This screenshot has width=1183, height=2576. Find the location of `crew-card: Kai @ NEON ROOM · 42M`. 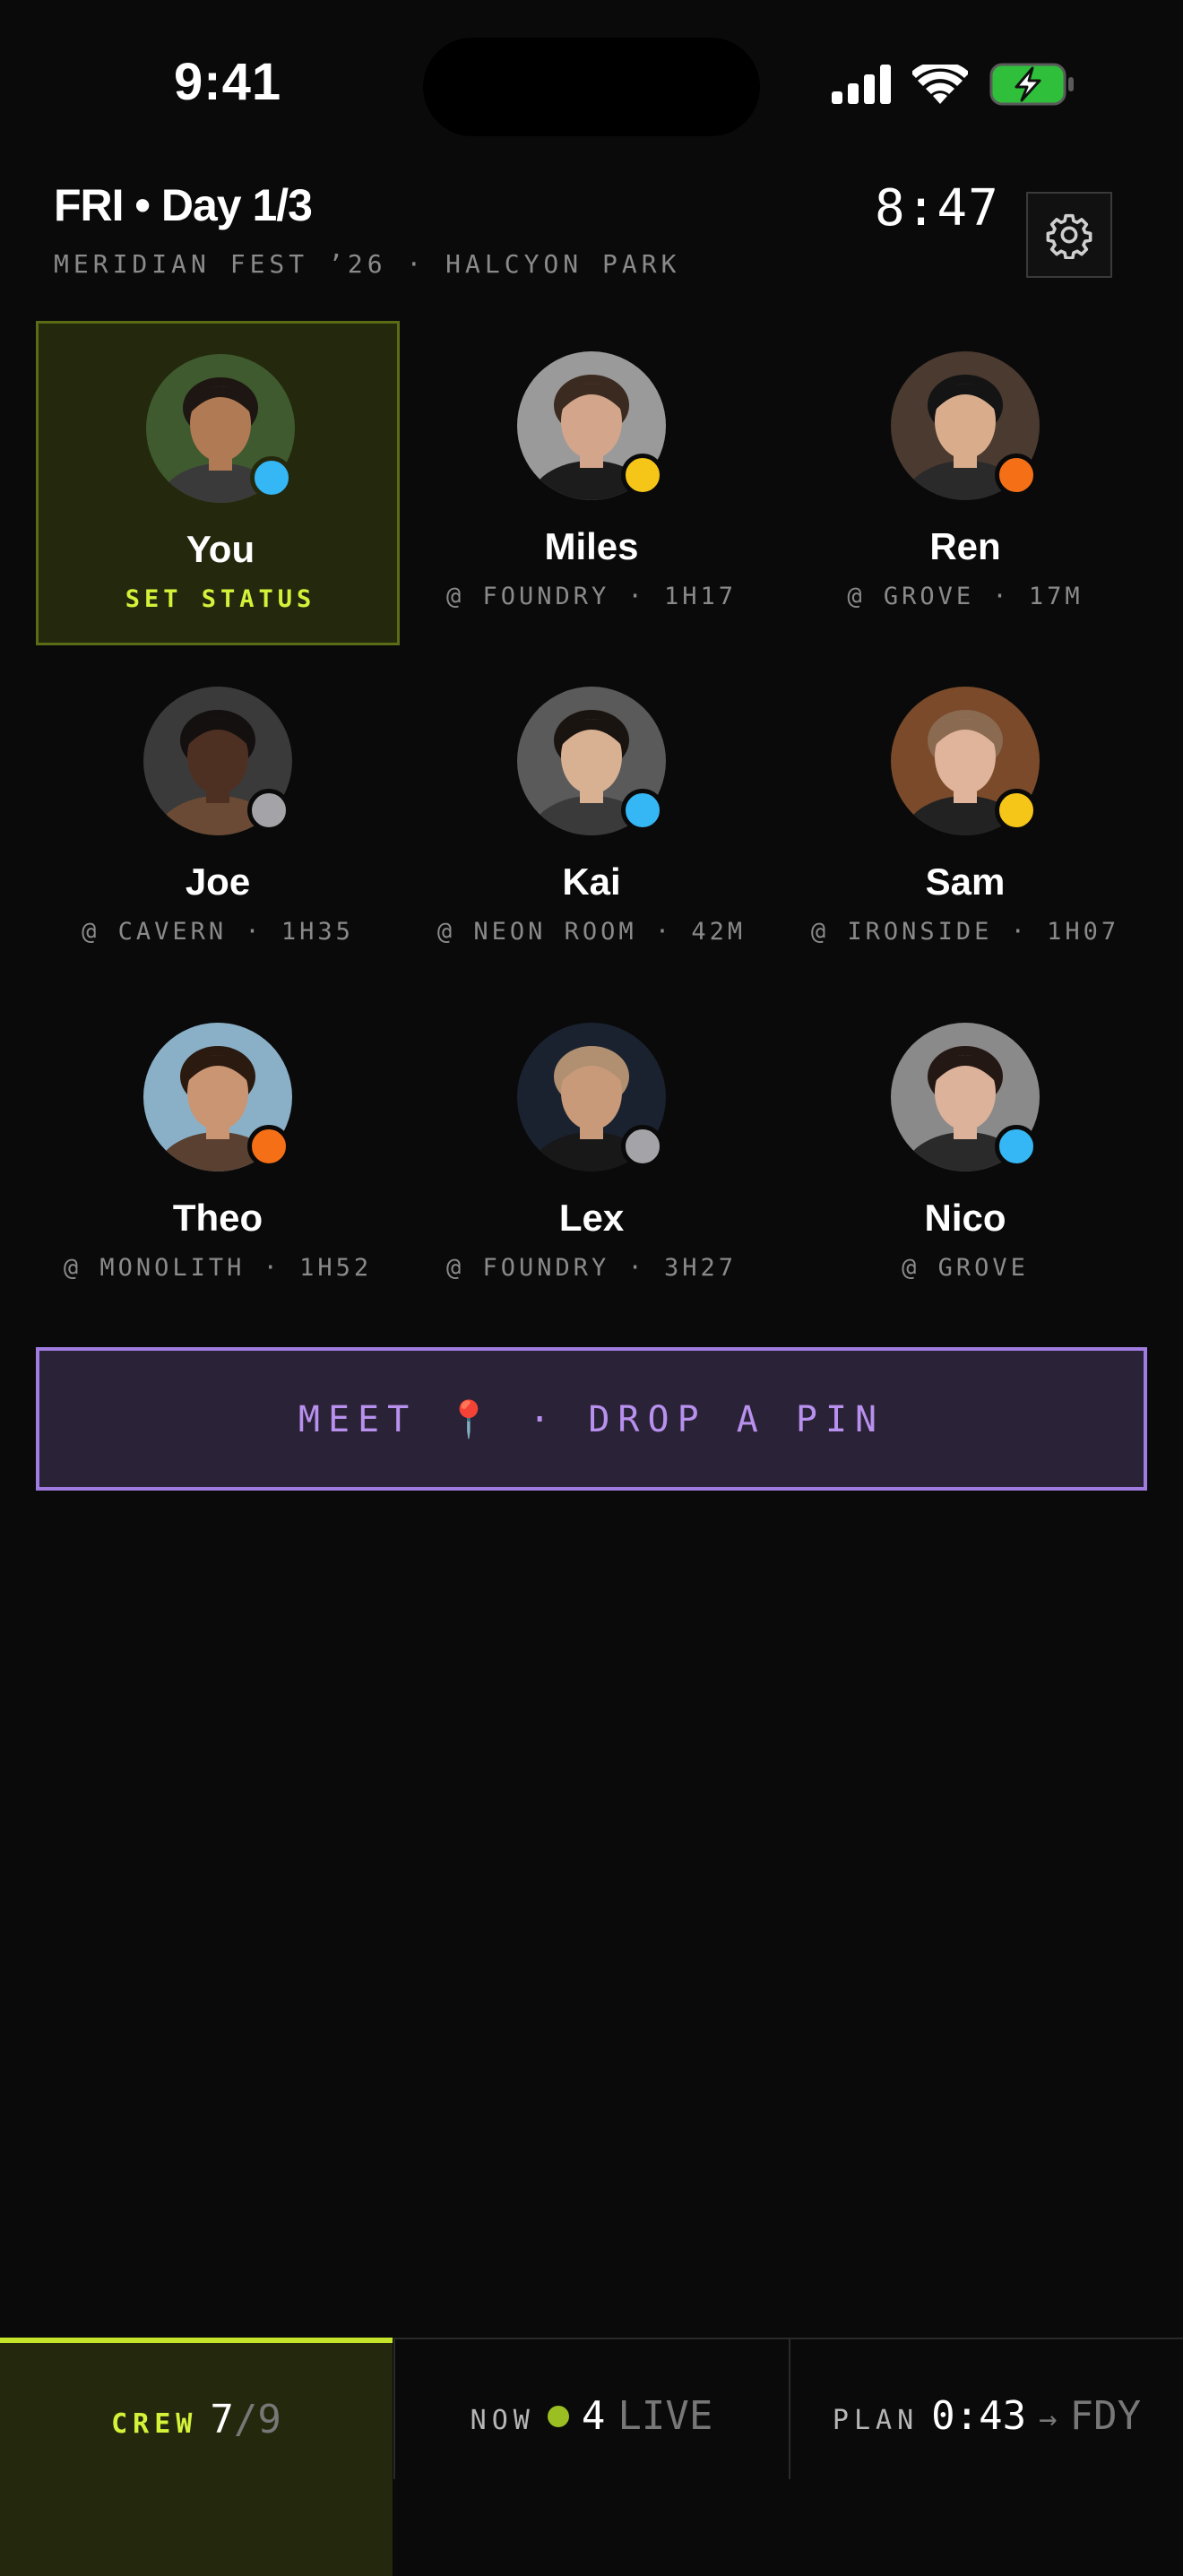

crew-card: Kai @ NEON ROOM · 42M is located at coordinates (591, 818).